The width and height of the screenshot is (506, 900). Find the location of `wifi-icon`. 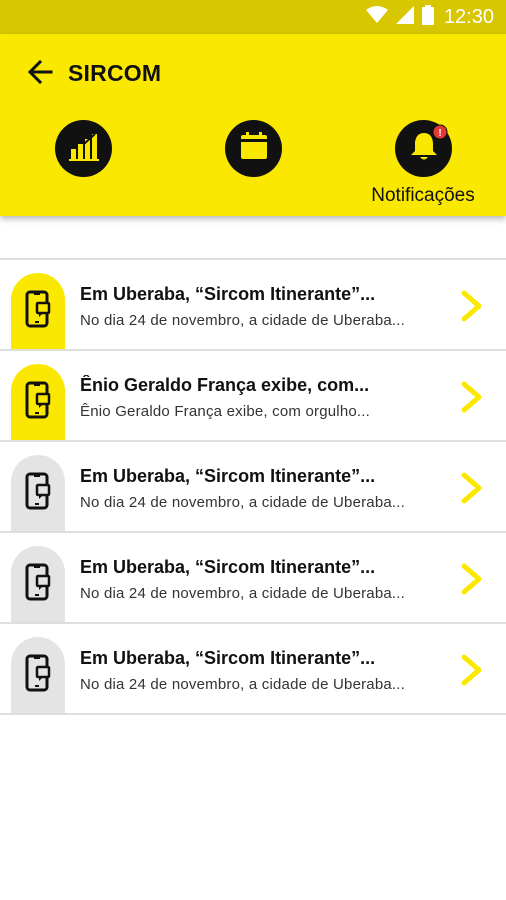

wifi-icon is located at coordinates (376, 17).